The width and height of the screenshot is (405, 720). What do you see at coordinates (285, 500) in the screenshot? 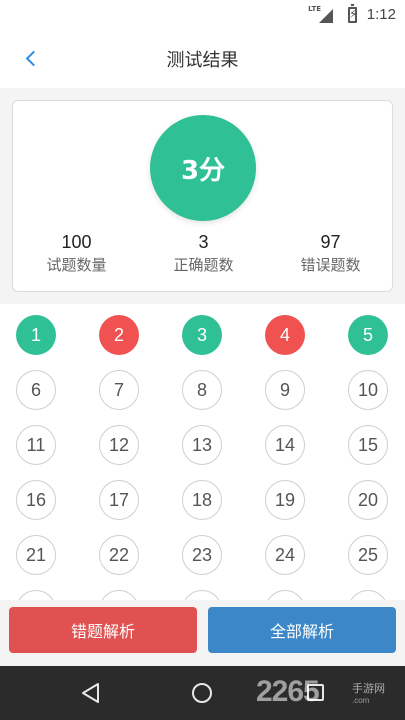
I see `question-item-19: 19` at bounding box center [285, 500].